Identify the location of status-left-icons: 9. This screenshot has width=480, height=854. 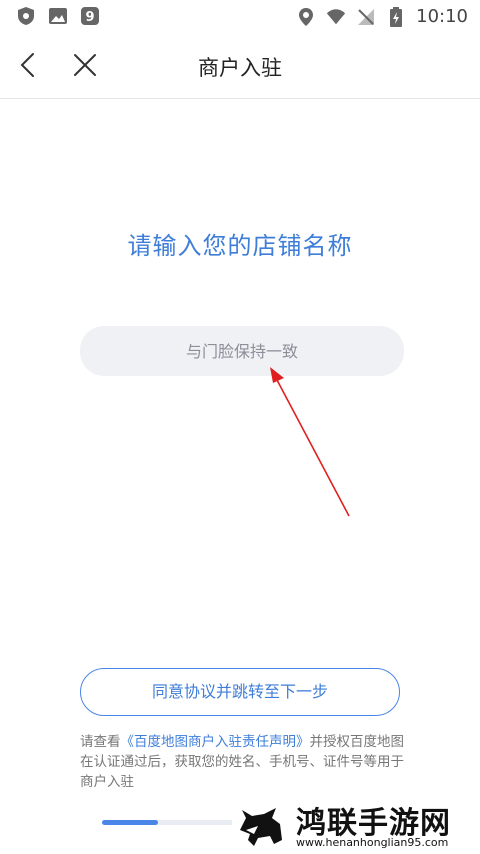
(58, 16).